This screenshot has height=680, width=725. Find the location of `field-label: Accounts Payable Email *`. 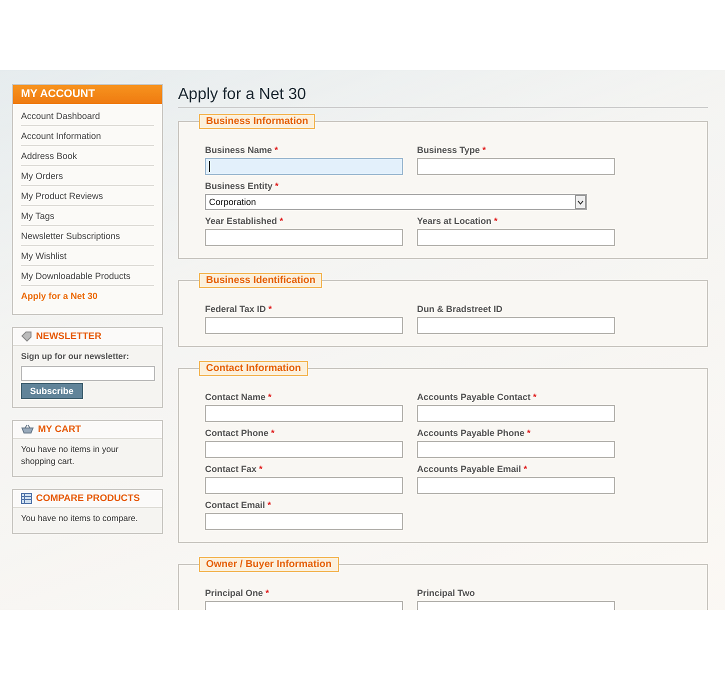

field-label: Accounts Payable Email * is located at coordinates (472, 469).